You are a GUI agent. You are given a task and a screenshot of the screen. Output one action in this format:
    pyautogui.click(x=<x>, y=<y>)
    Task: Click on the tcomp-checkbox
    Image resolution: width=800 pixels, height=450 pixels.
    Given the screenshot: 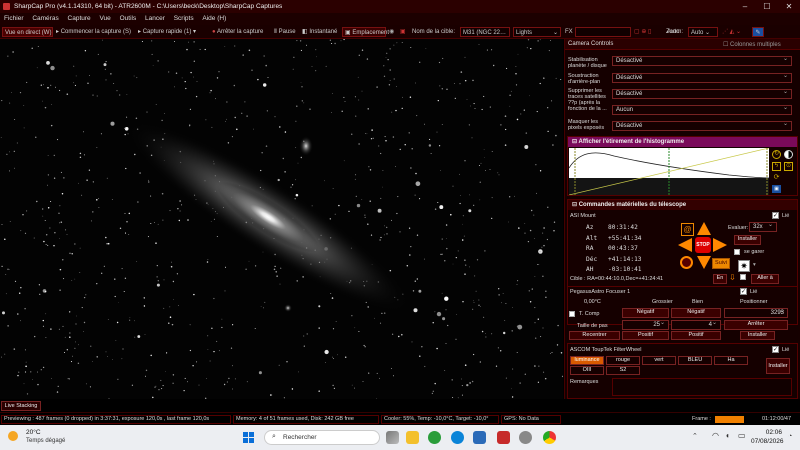 What is the action you would take?
    pyautogui.click(x=572, y=314)
    